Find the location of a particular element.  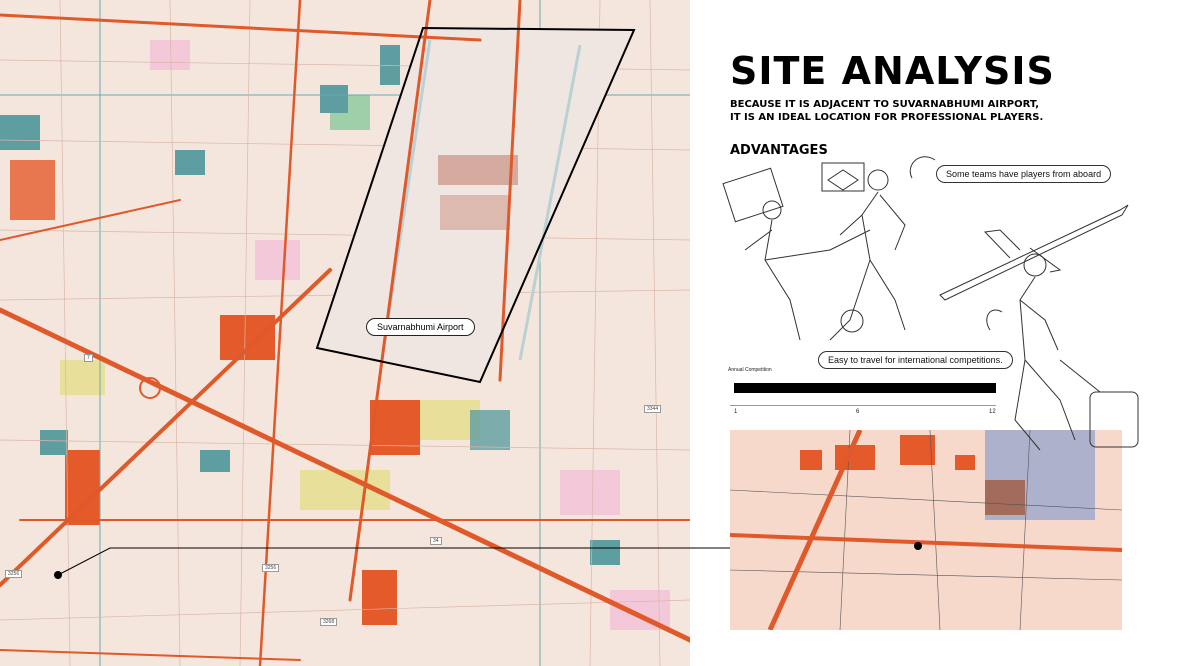

inset-brown-zone is located at coordinates (1005, 497).